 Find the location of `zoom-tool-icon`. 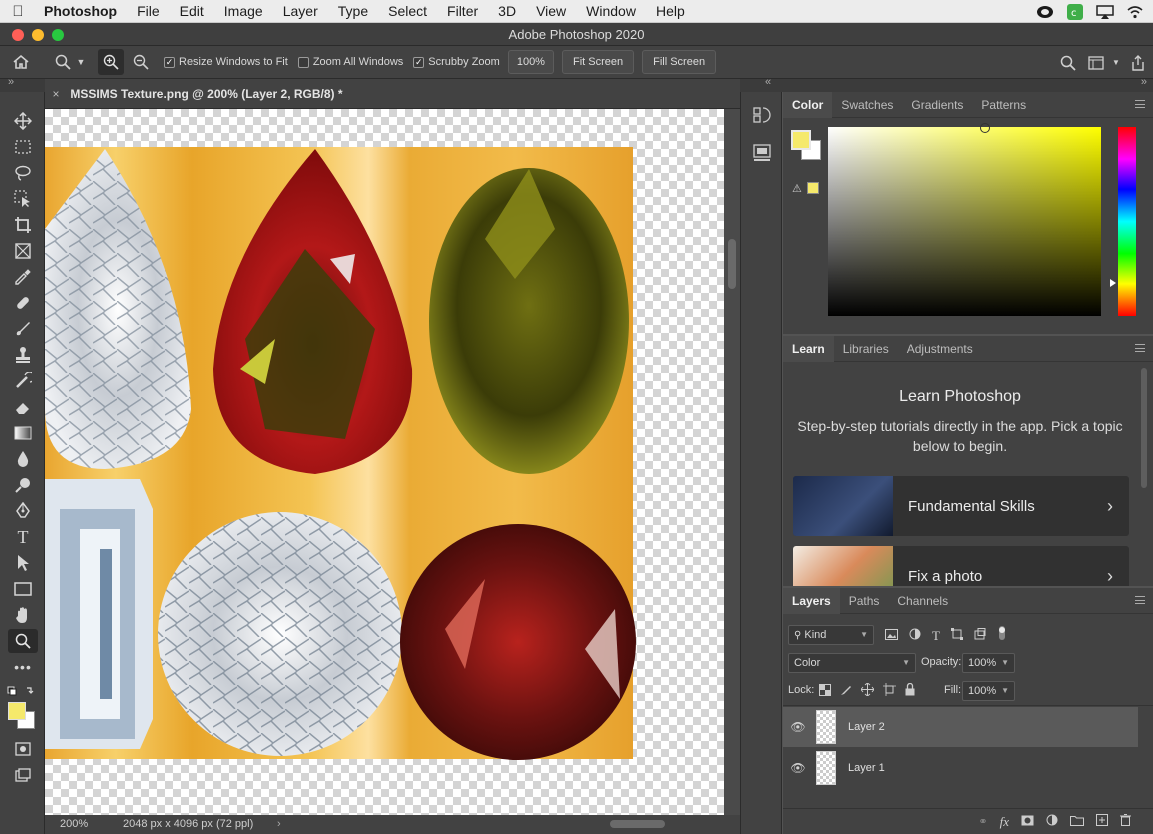

zoom-tool-icon is located at coordinates (23, 641).